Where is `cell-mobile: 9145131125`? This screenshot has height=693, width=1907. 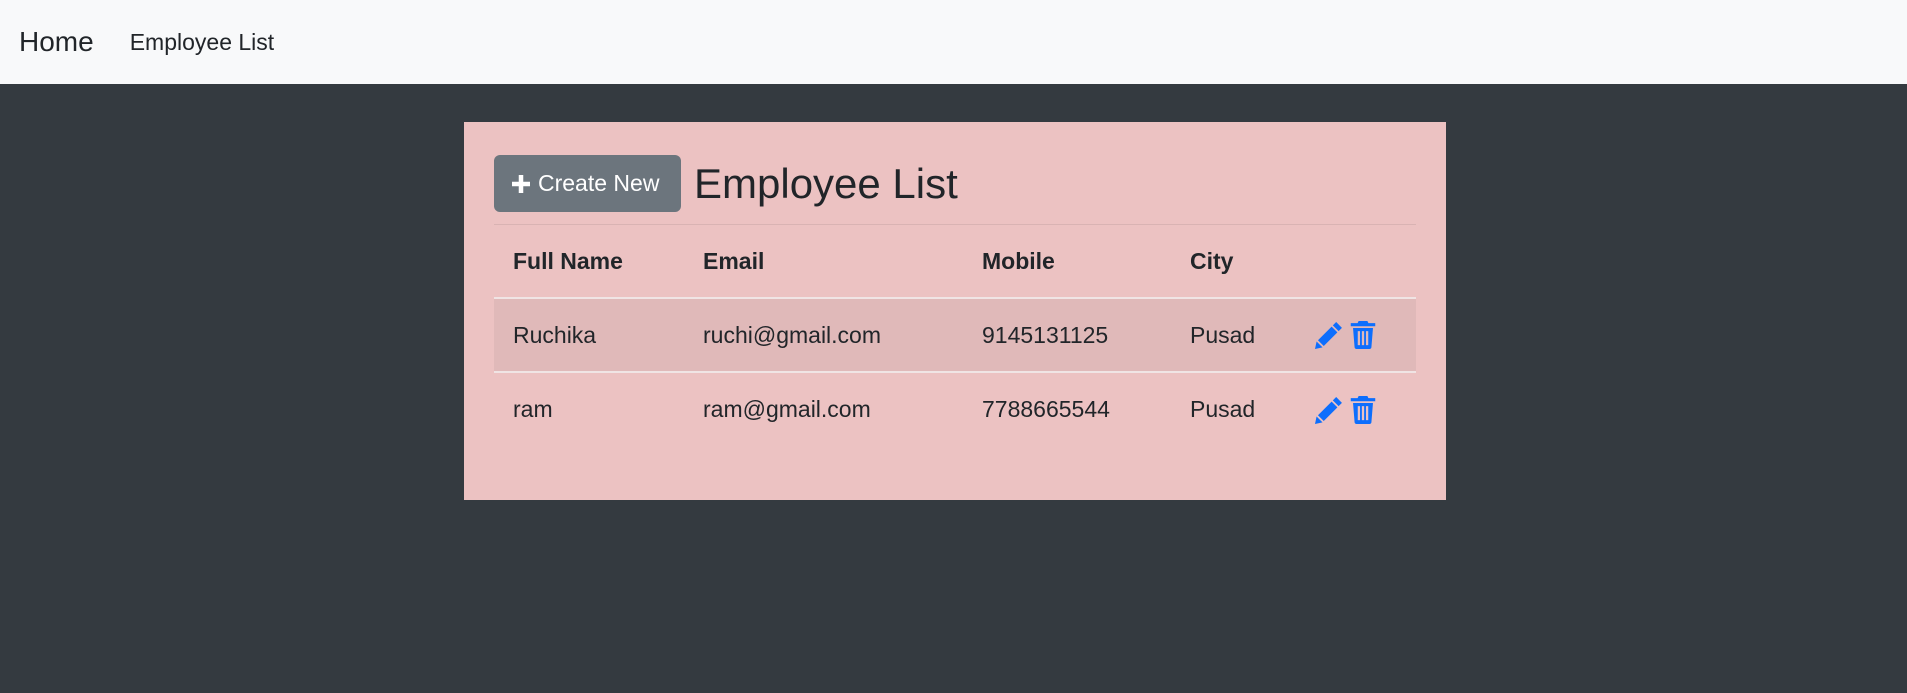
cell-mobile: 9145131125 is located at coordinates (1045, 334).